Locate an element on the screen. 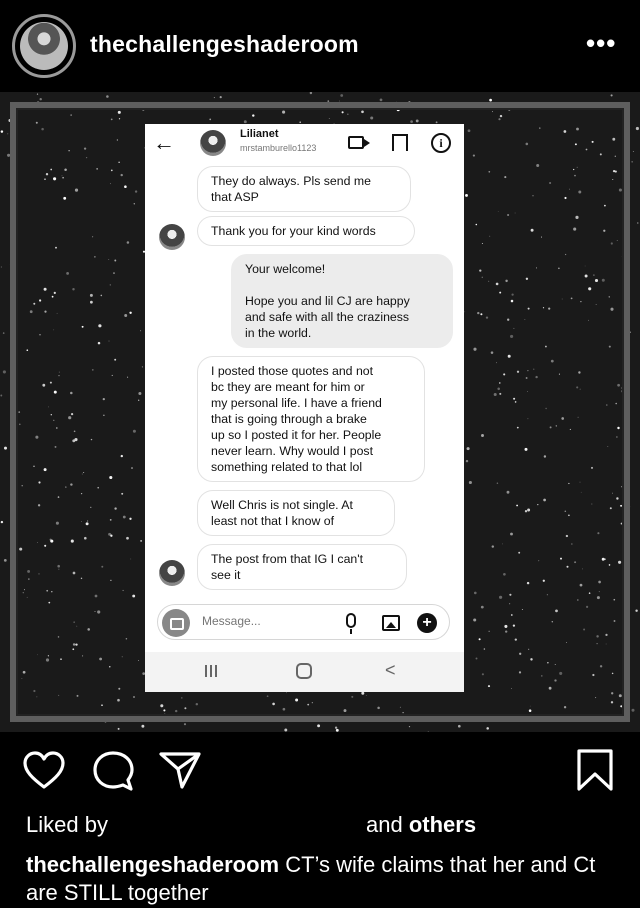  heart-icon is located at coordinates (44, 770).